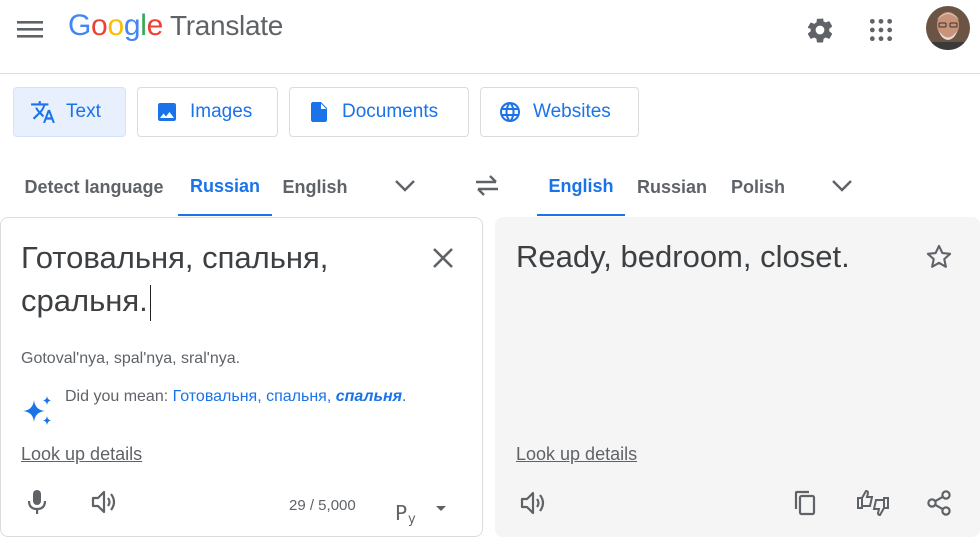 The width and height of the screenshot is (980, 541). I want to click on transliteration: Gotoval'nya, spal'nya, sral'nya., so click(131, 358).